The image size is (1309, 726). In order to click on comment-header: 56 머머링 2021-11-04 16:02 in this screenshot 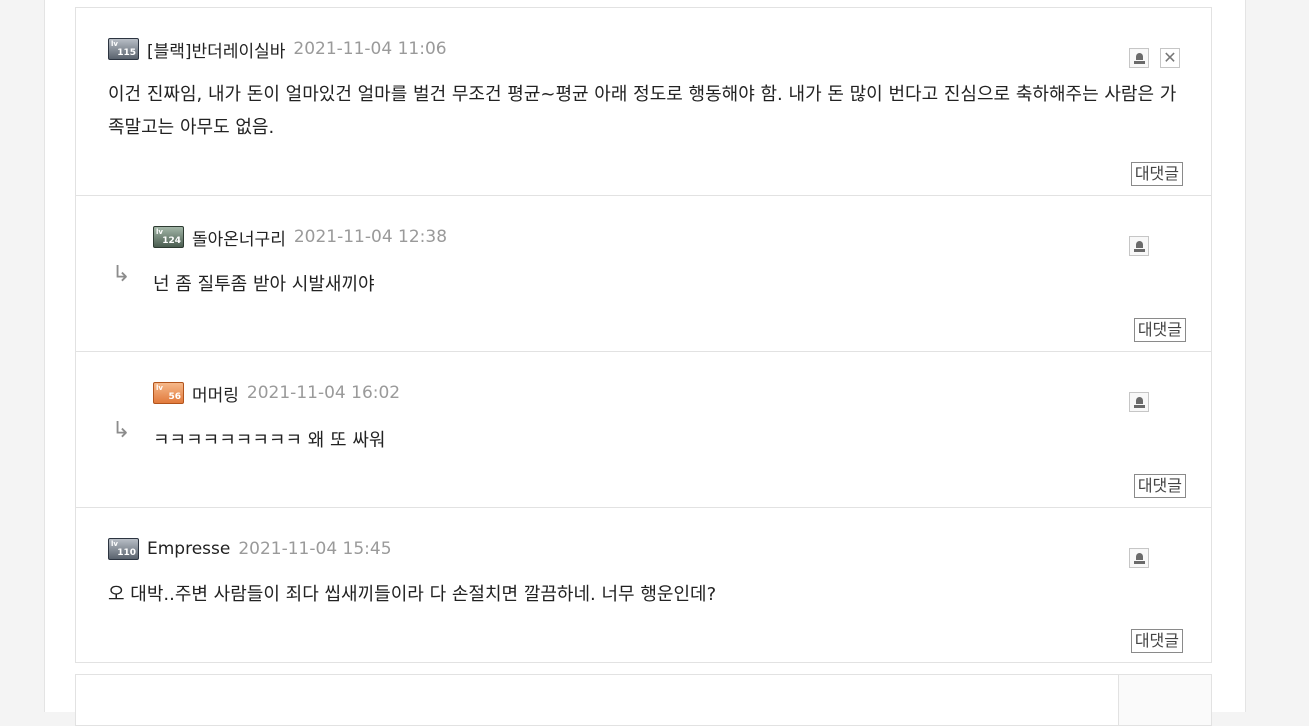, I will do `click(277, 393)`.